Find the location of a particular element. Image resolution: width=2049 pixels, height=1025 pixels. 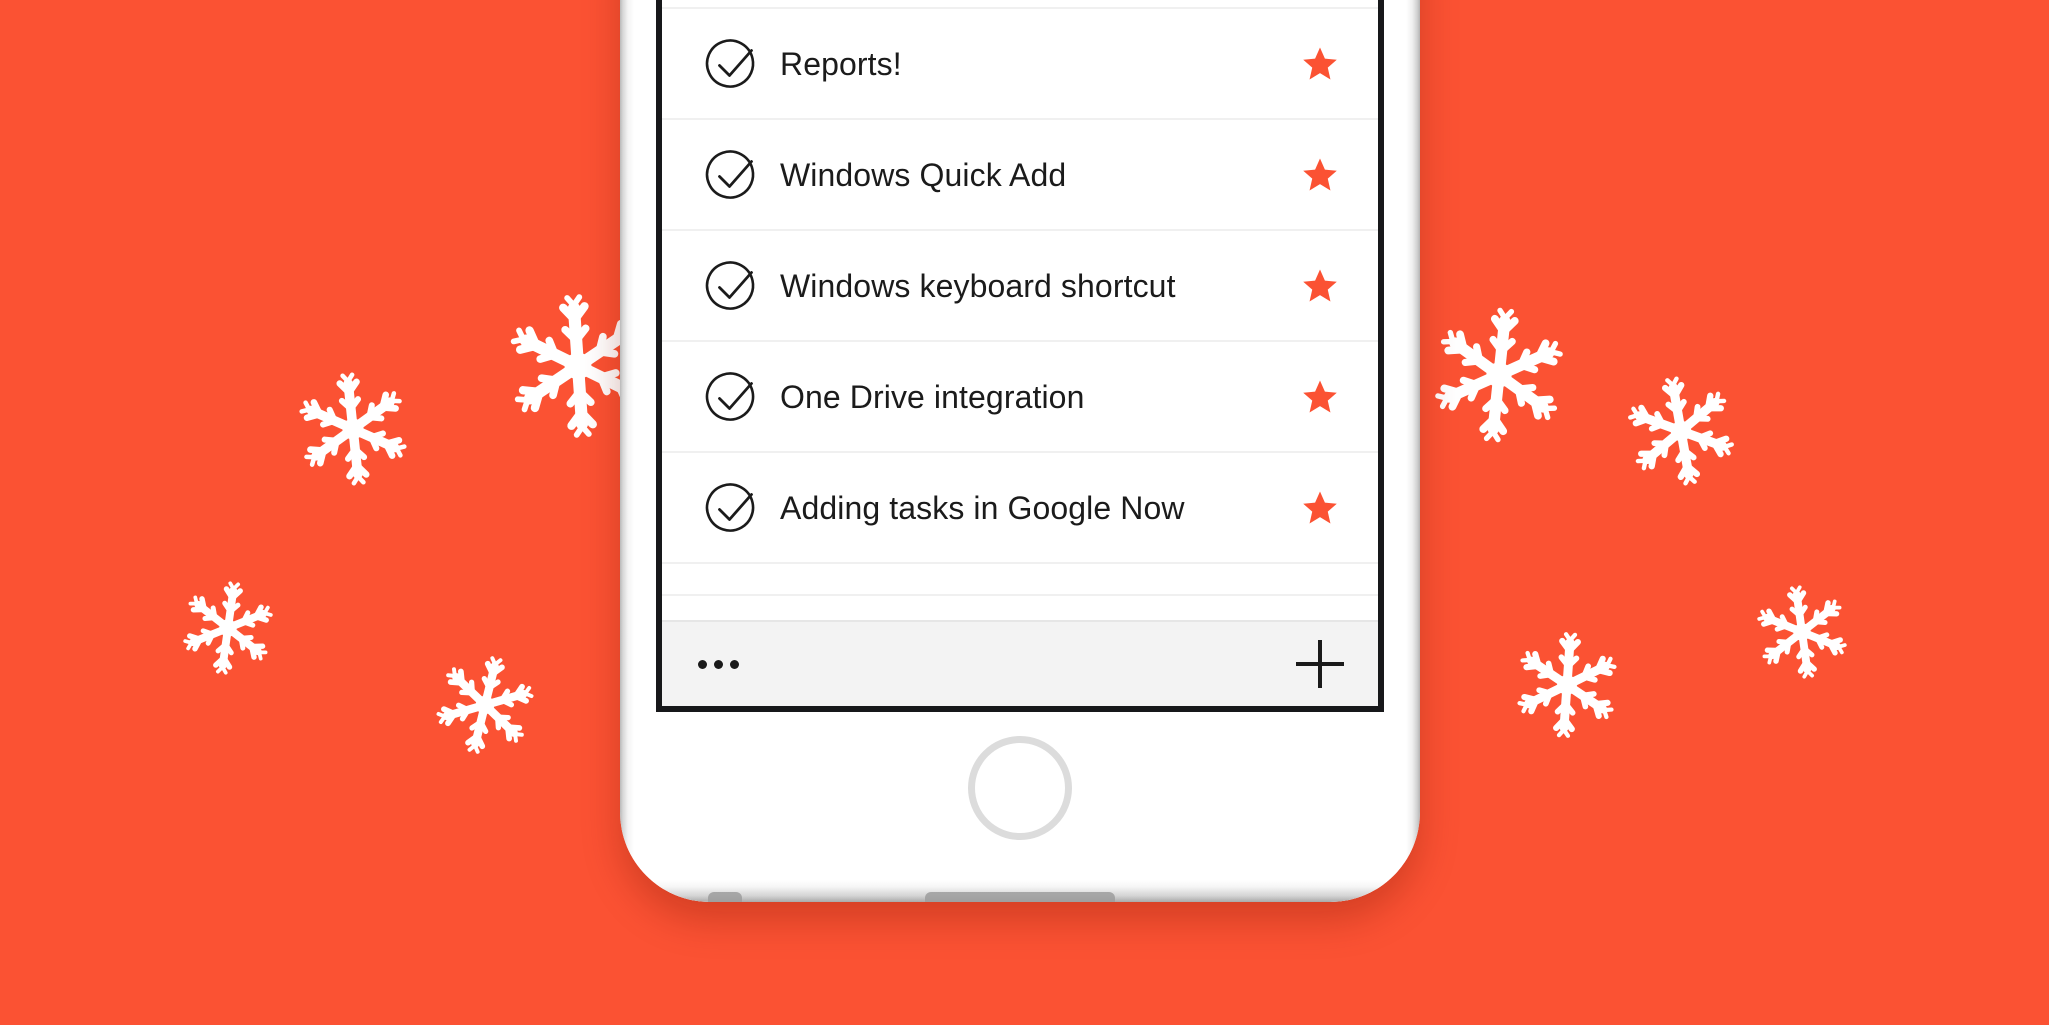

task-row-partial-below is located at coordinates (1020, 580).